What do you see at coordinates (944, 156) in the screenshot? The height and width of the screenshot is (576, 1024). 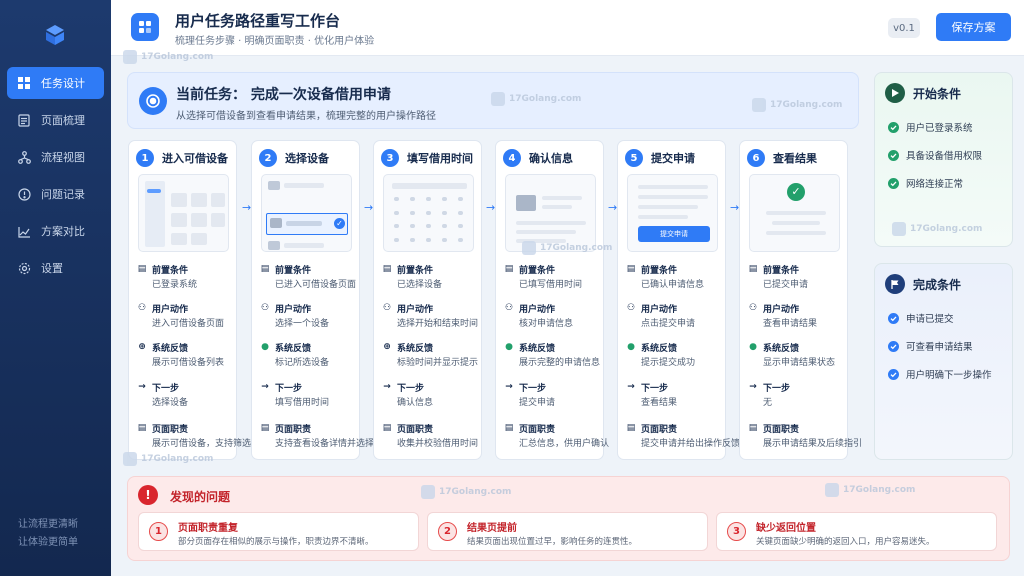 I see `start-condition-text: 具备设备借用权限` at bounding box center [944, 156].